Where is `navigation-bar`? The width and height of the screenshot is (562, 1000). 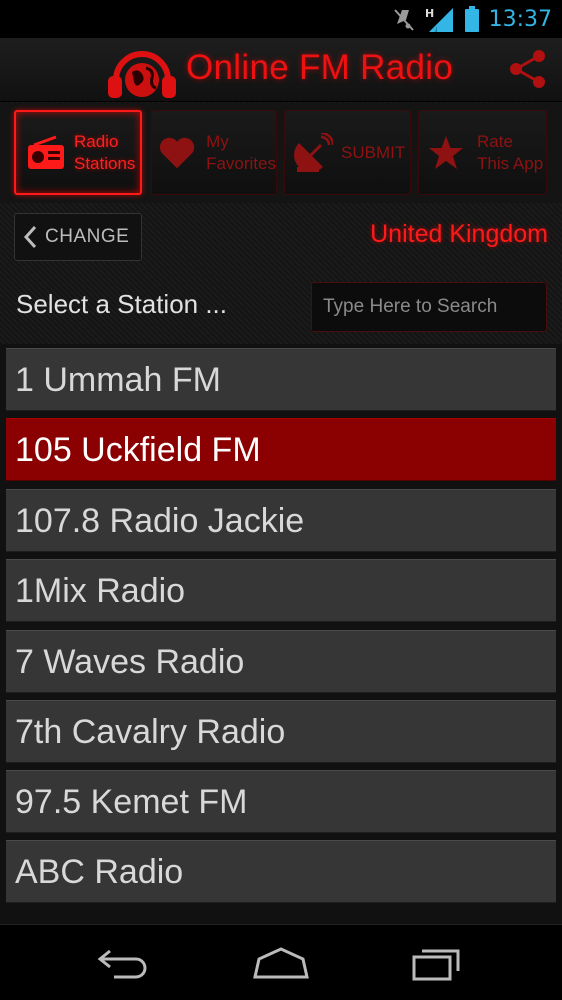
navigation-bar is located at coordinates (281, 962).